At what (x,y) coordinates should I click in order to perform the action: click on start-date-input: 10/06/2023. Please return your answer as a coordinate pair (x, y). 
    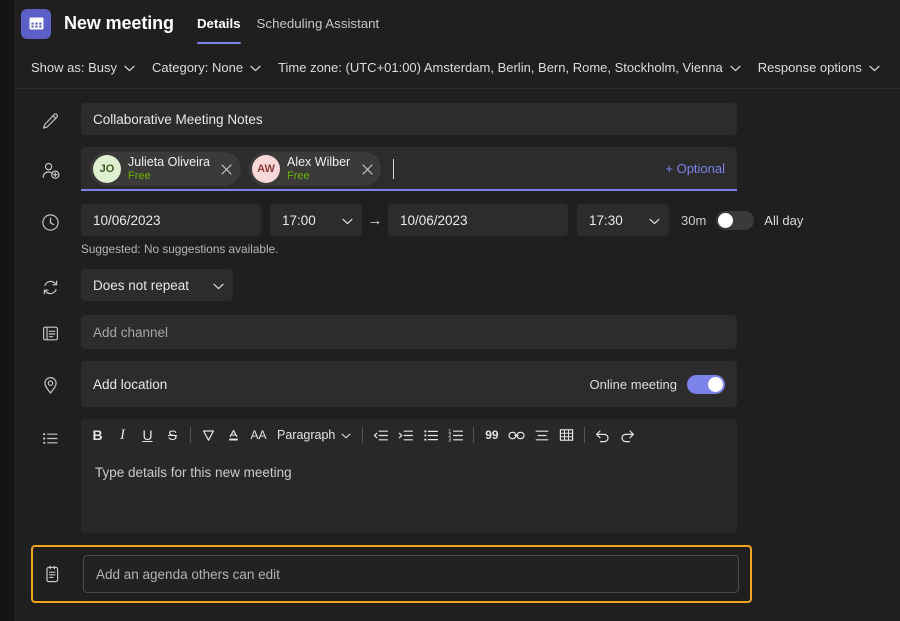
    Looking at the image, I should click on (171, 220).